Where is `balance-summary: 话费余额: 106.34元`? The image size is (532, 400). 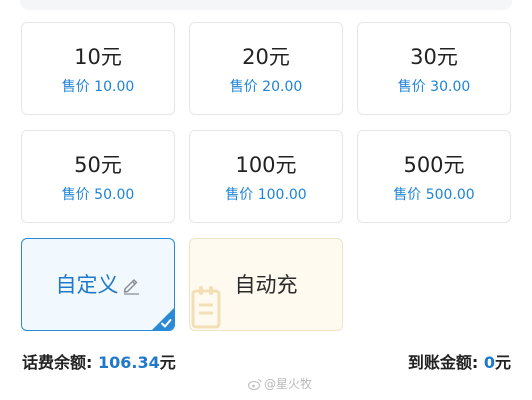
balance-summary: 话费余额: 106.34元 is located at coordinates (99, 363).